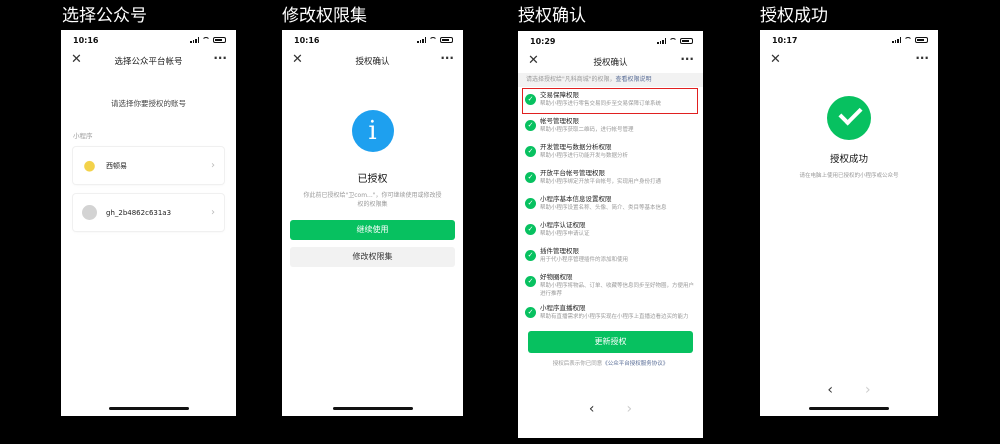 The image size is (1000, 444). Describe the element at coordinates (104, 16) in the screenshot. I see `step-title-select-account: 选择公众号` at that location.